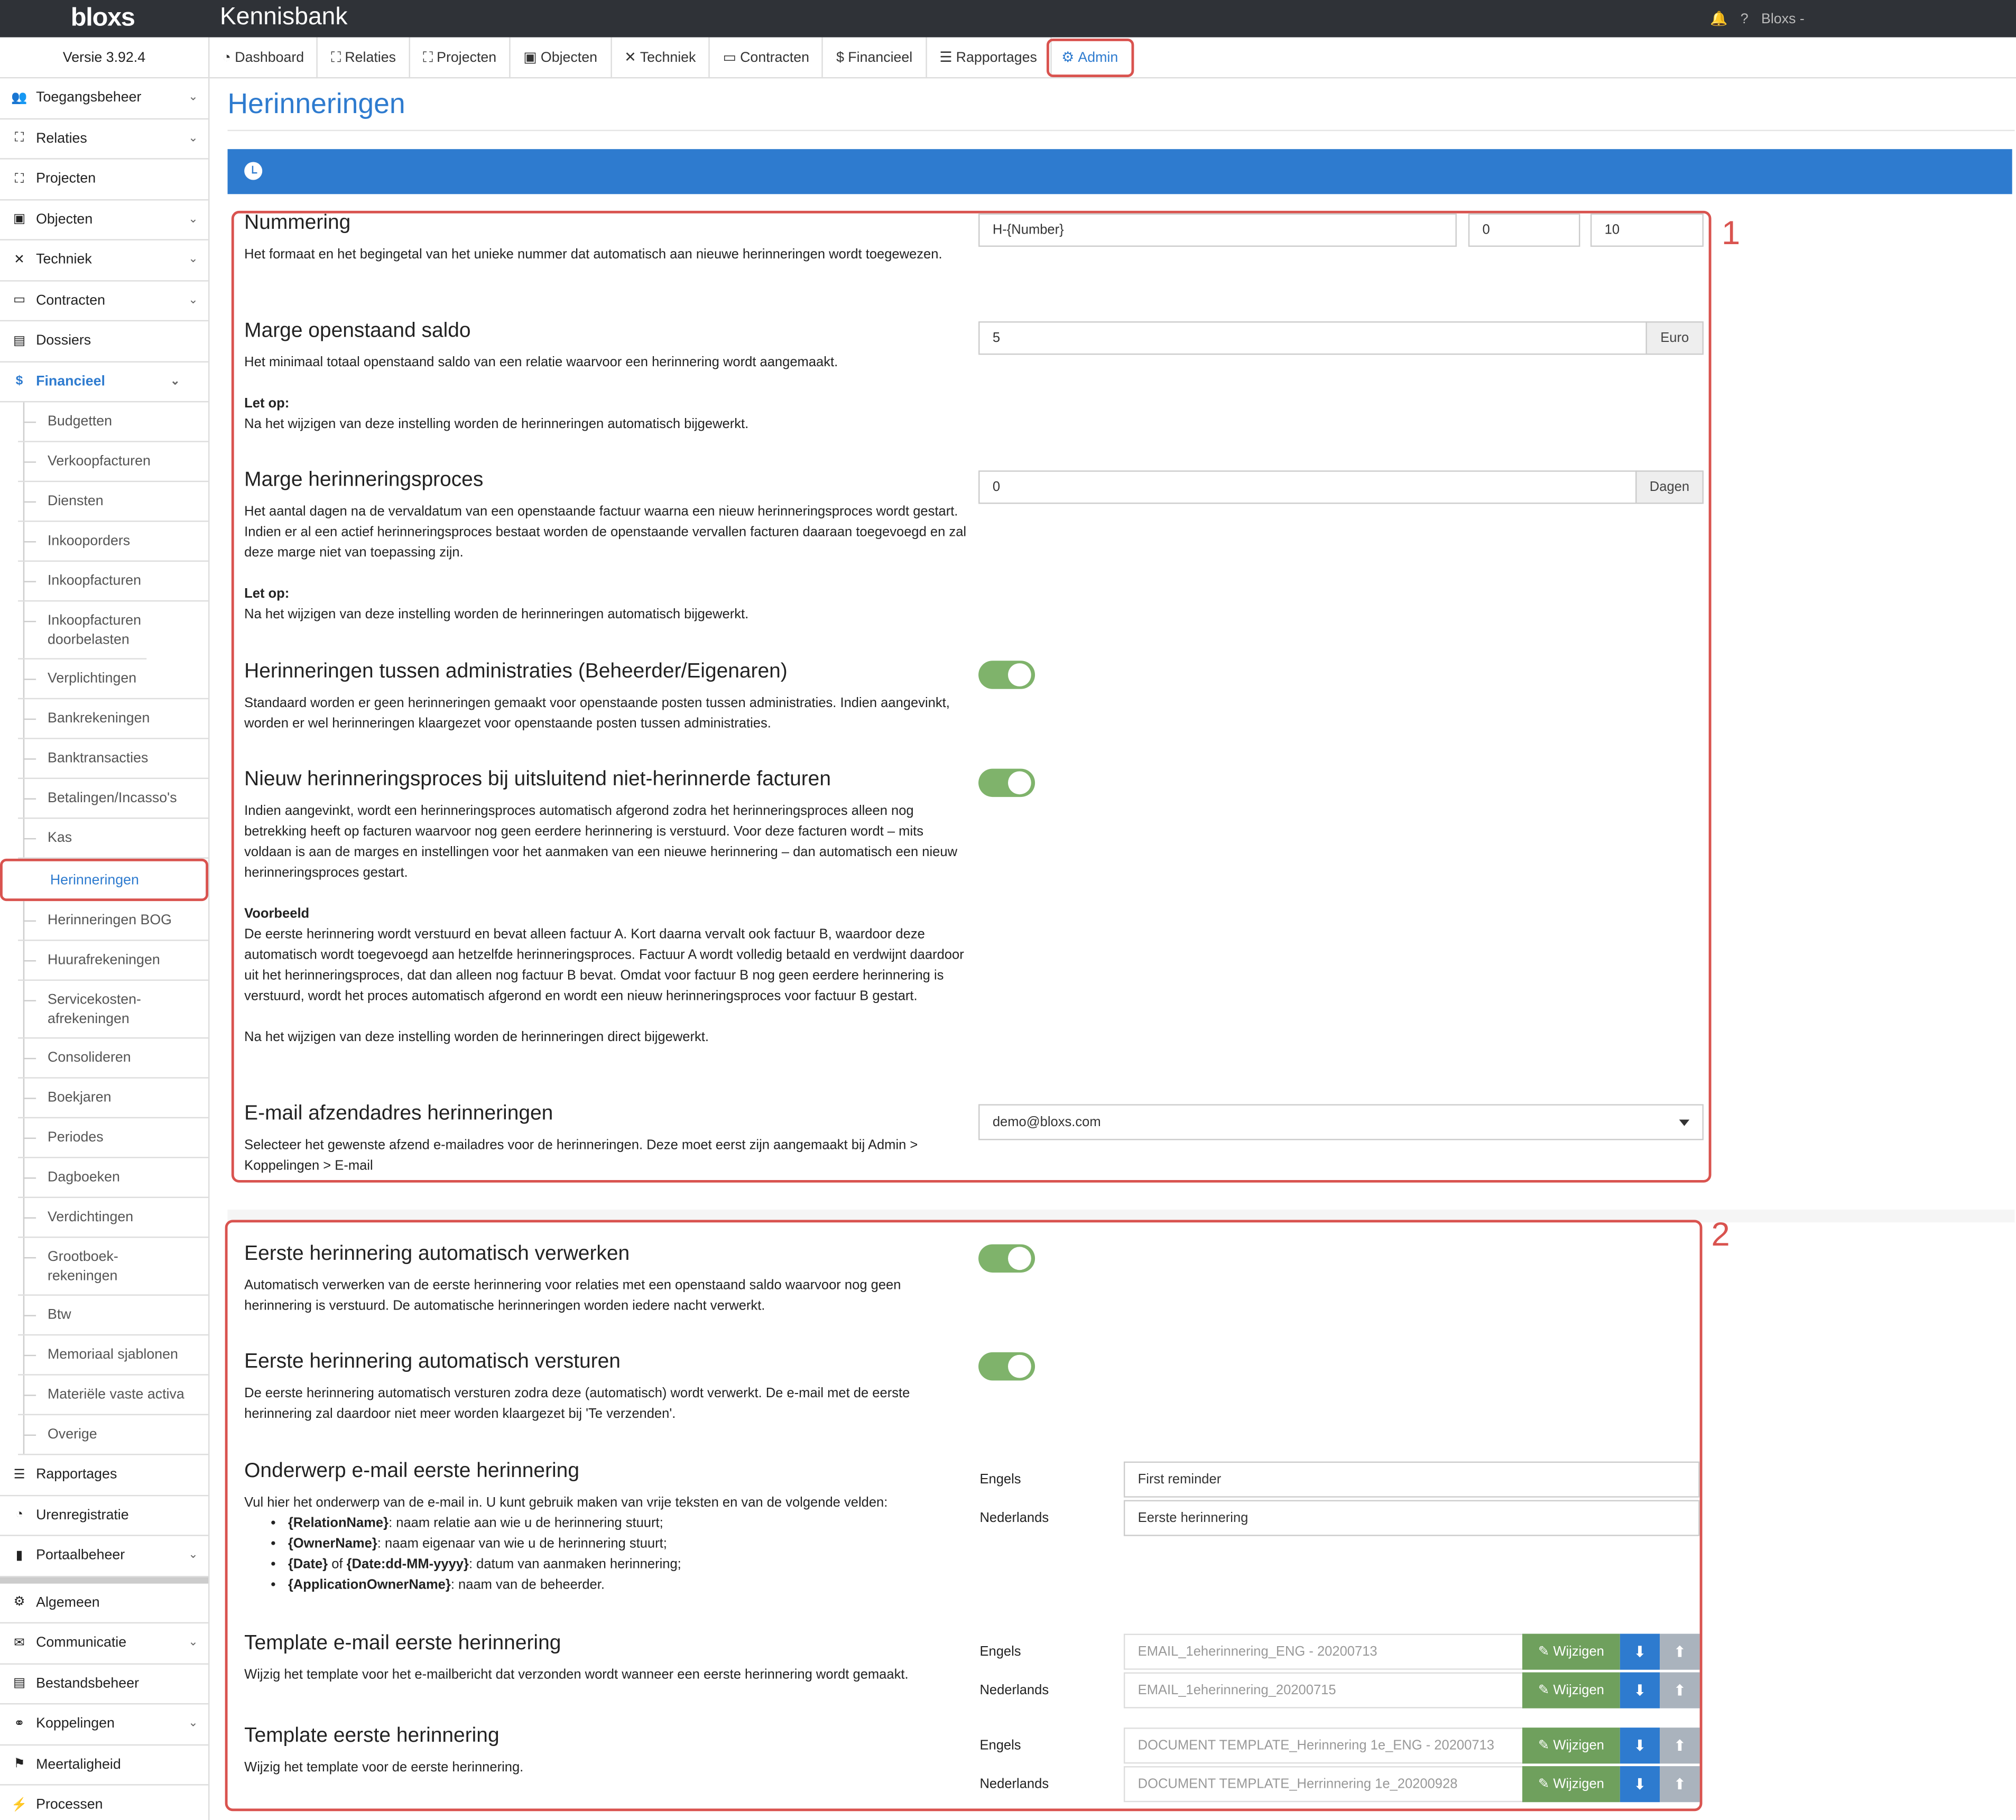  What do you see at coordinates (19, 1724) in the screenshot?
I see `link-icon: ⚭` at bounding box center [19, 1724].